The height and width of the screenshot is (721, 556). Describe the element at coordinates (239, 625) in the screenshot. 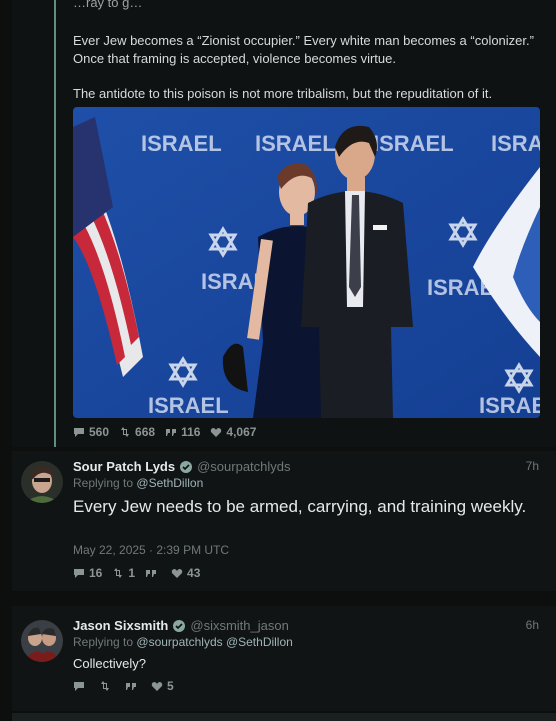

I see `author-handle: @sixsmith_jason` at that location.